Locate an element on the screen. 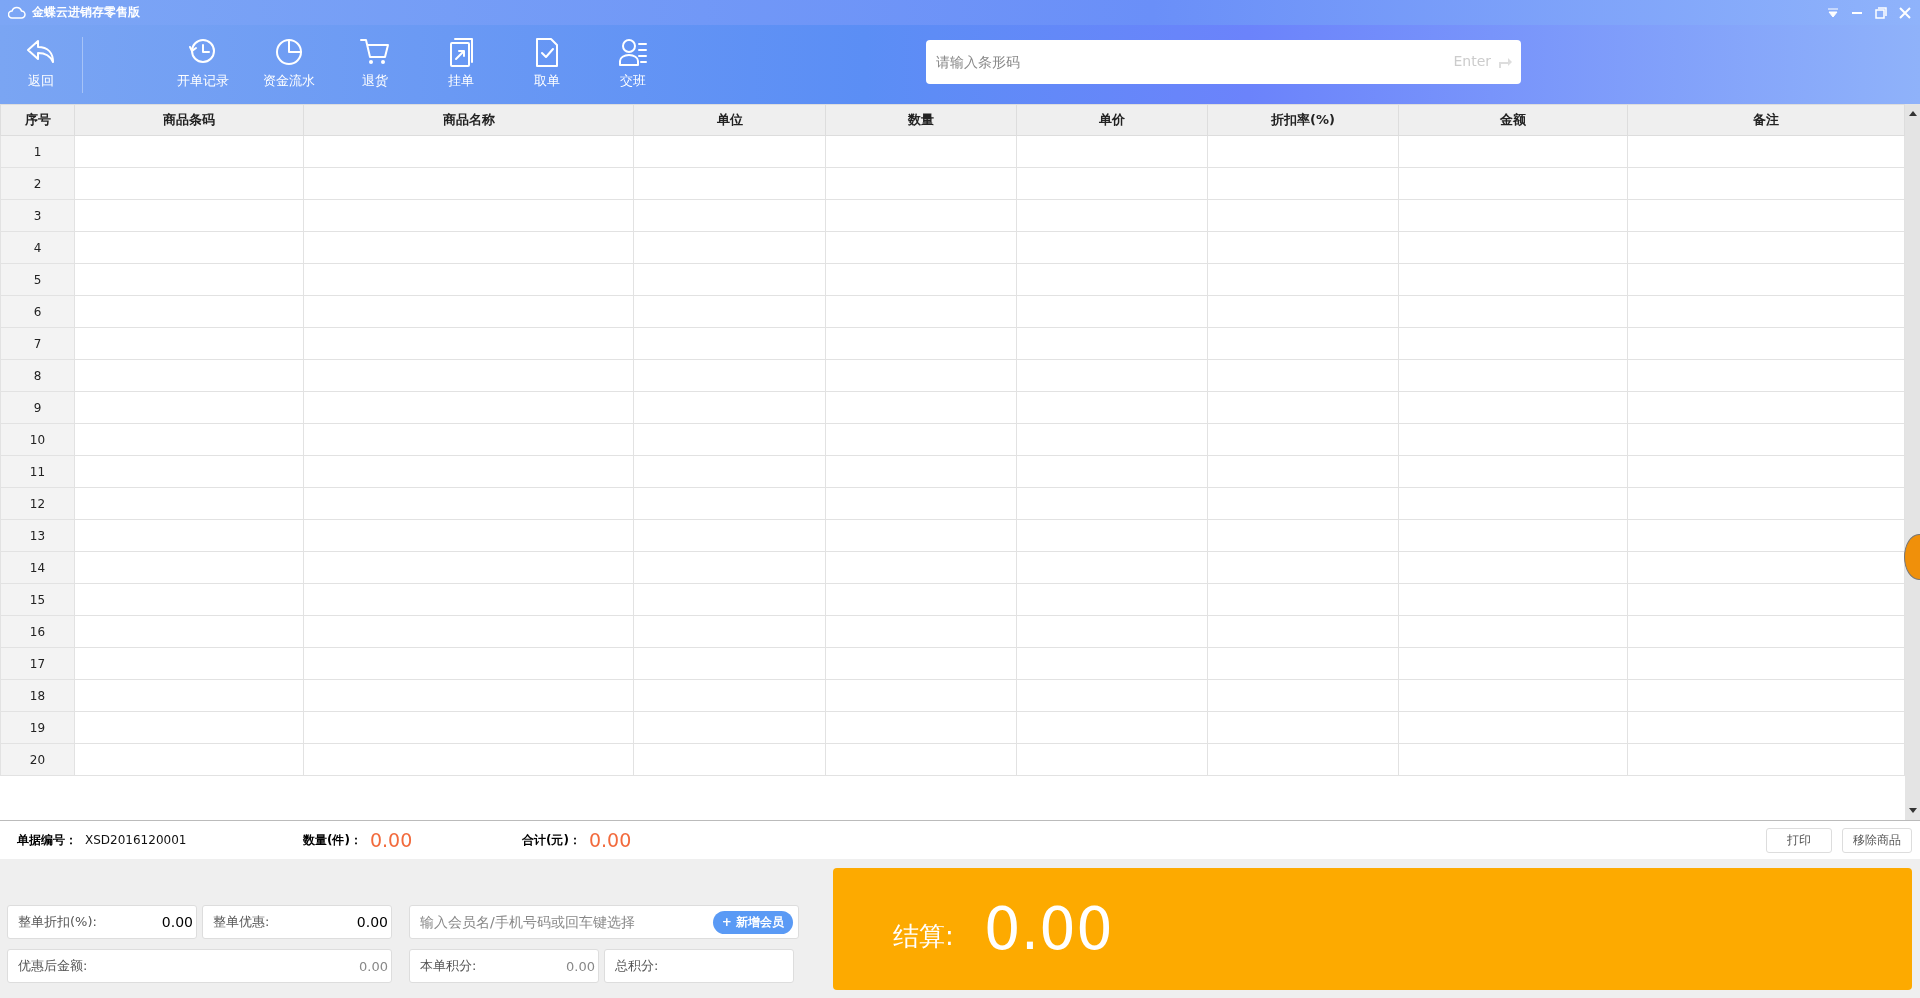 The height and width of the screenshot is (998, 1920). add-member-button: + 新增会员 is located at coordinates (752, 922).